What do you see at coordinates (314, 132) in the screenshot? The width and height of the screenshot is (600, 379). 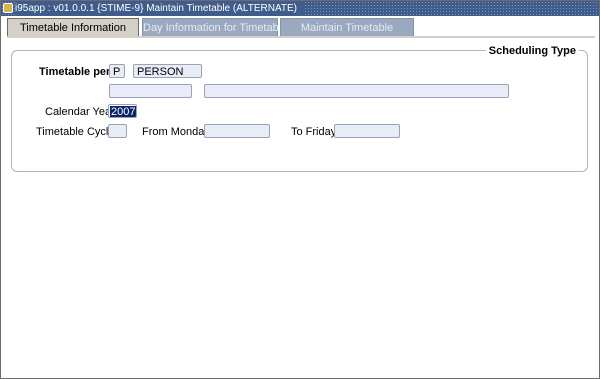 I see `to-friday-label: To Friday` at bounding box center [314, 132].